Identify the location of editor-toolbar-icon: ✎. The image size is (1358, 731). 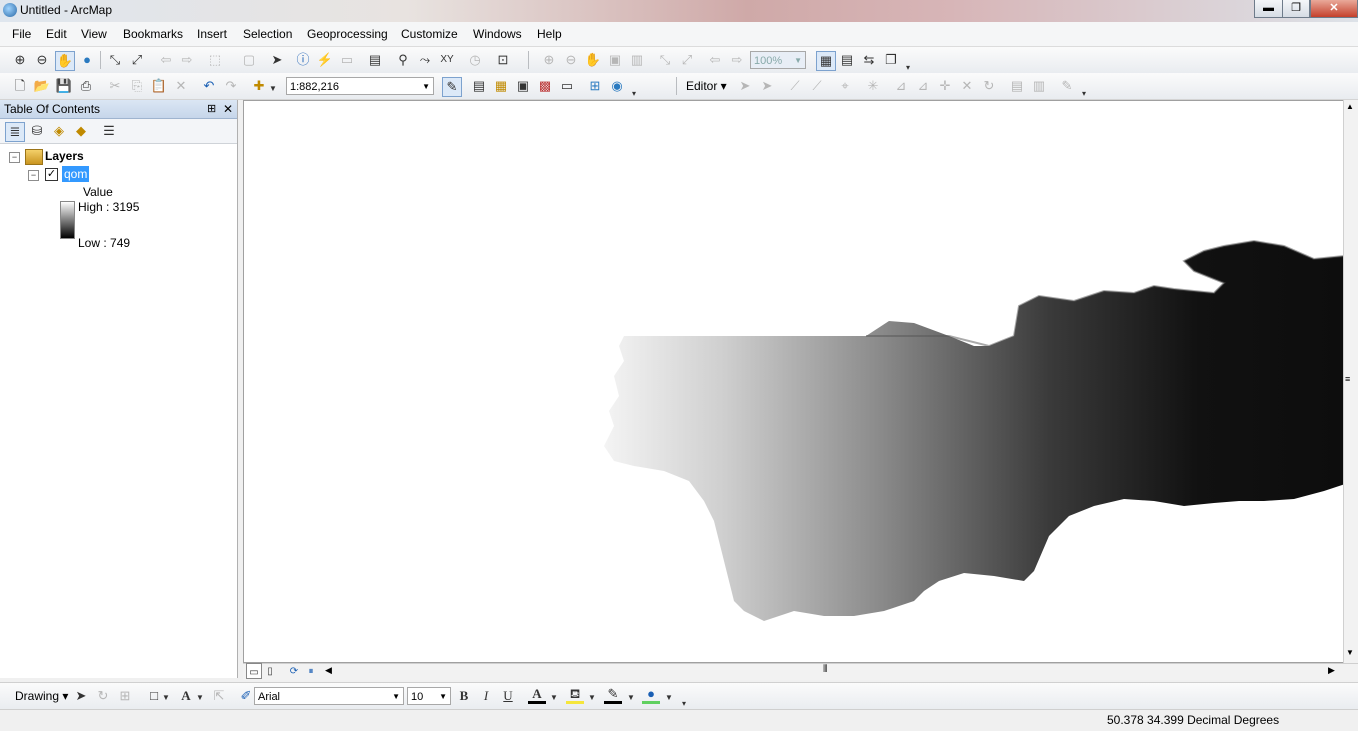
(452, 87).